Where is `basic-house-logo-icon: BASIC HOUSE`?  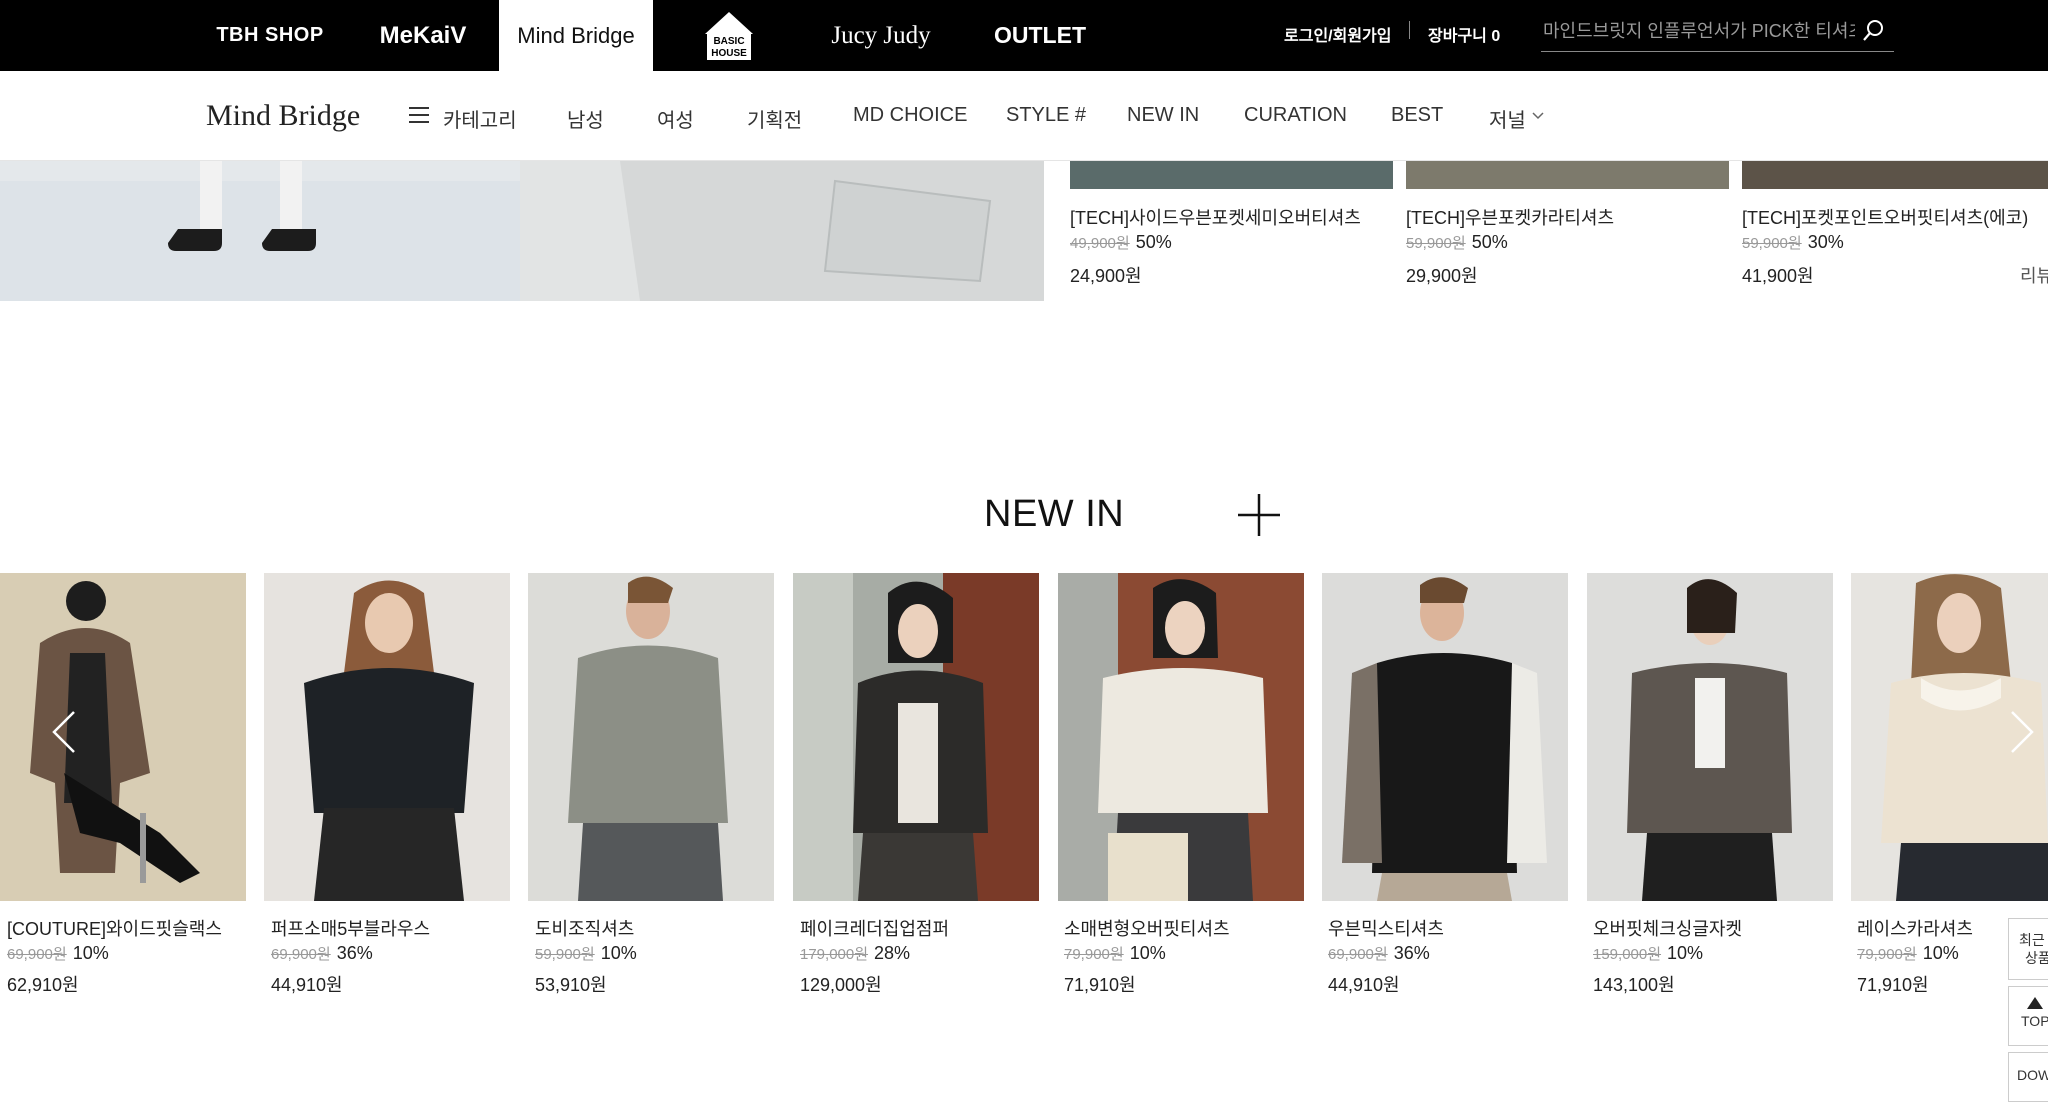
basic-house-logo-icon: BASIC HOUSE is located at coordinates (729, 35).